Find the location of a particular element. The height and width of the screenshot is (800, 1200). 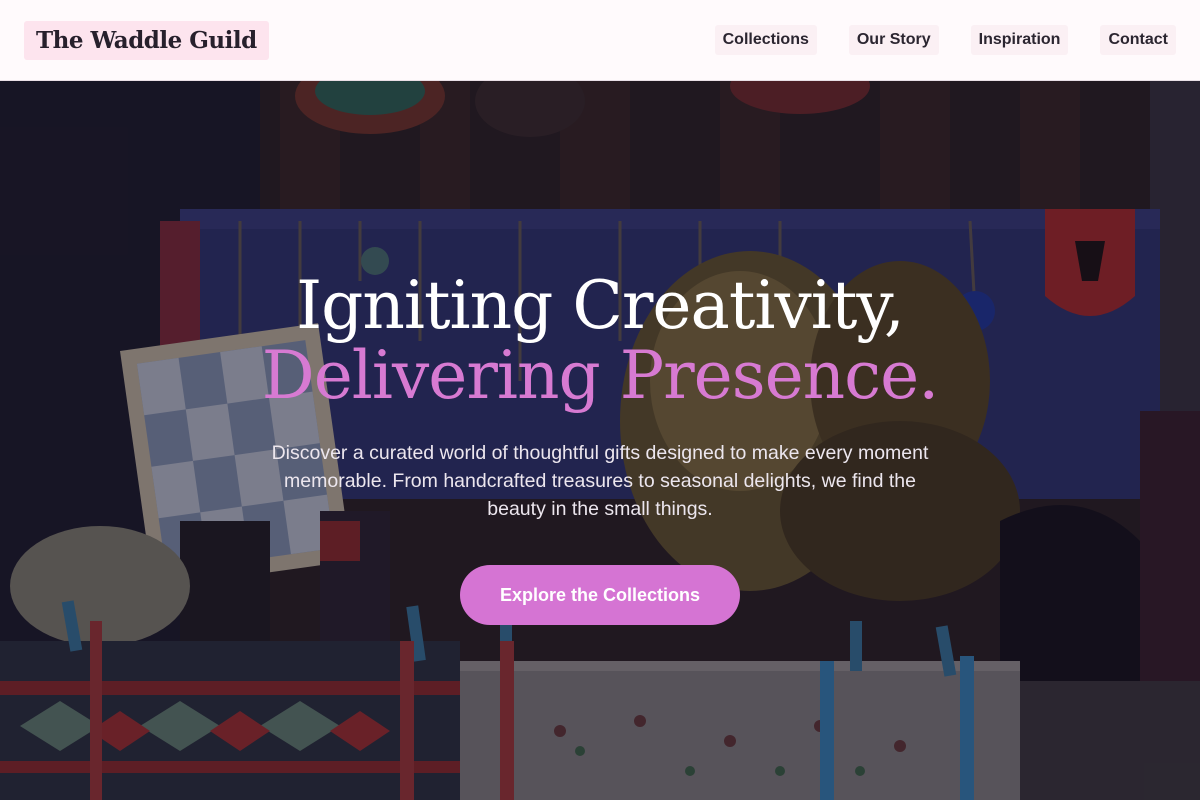

hero-title-line1: Igniting Creativity, is located at coordinates (600, 305).